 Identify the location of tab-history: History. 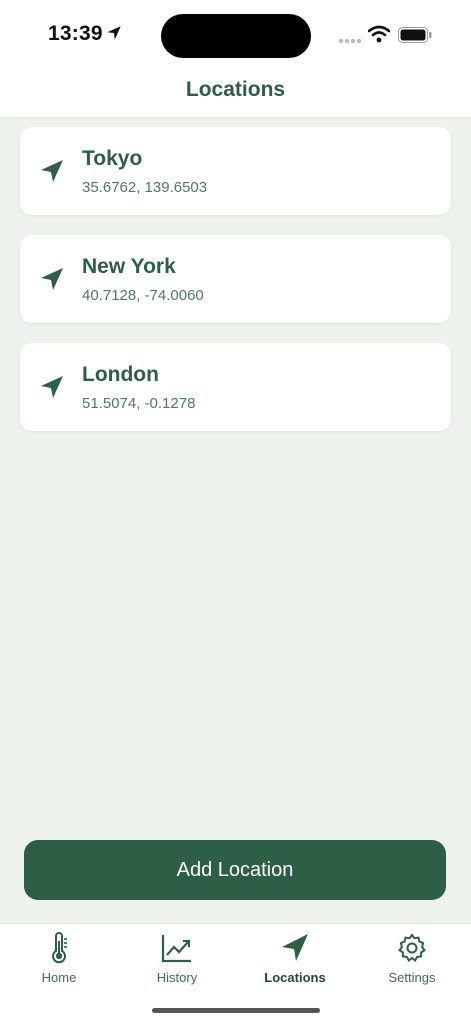
(177, 958).